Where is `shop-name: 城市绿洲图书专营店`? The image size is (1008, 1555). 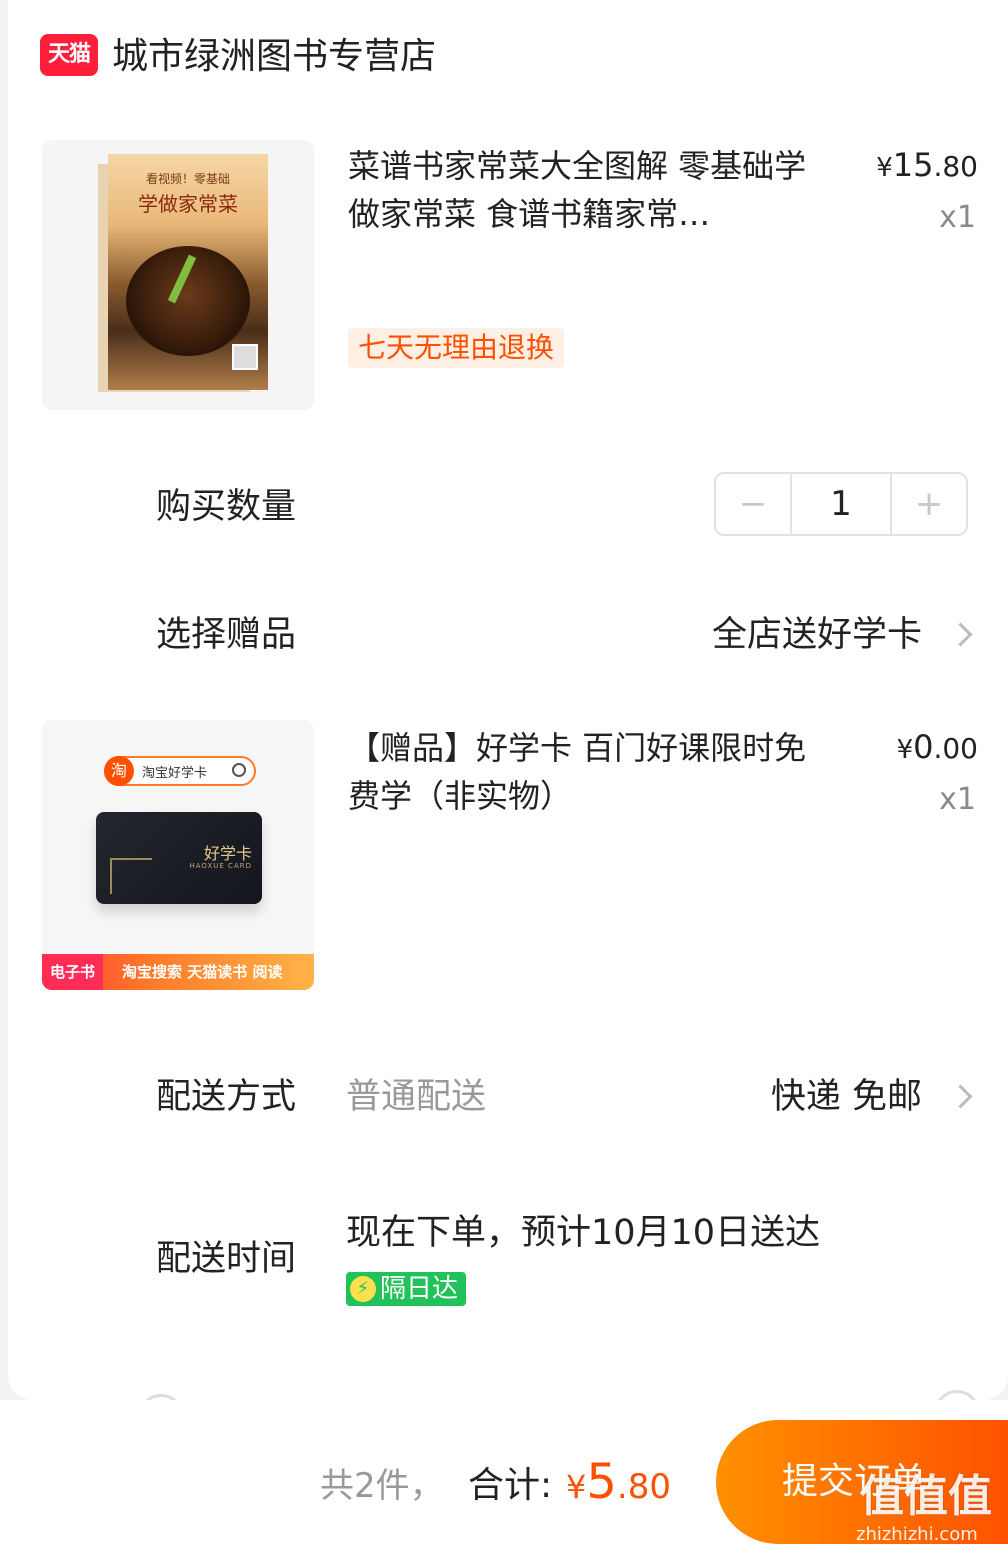 shop-name: 城市绿洲图书专营店 is located at coordinates (274, 57).